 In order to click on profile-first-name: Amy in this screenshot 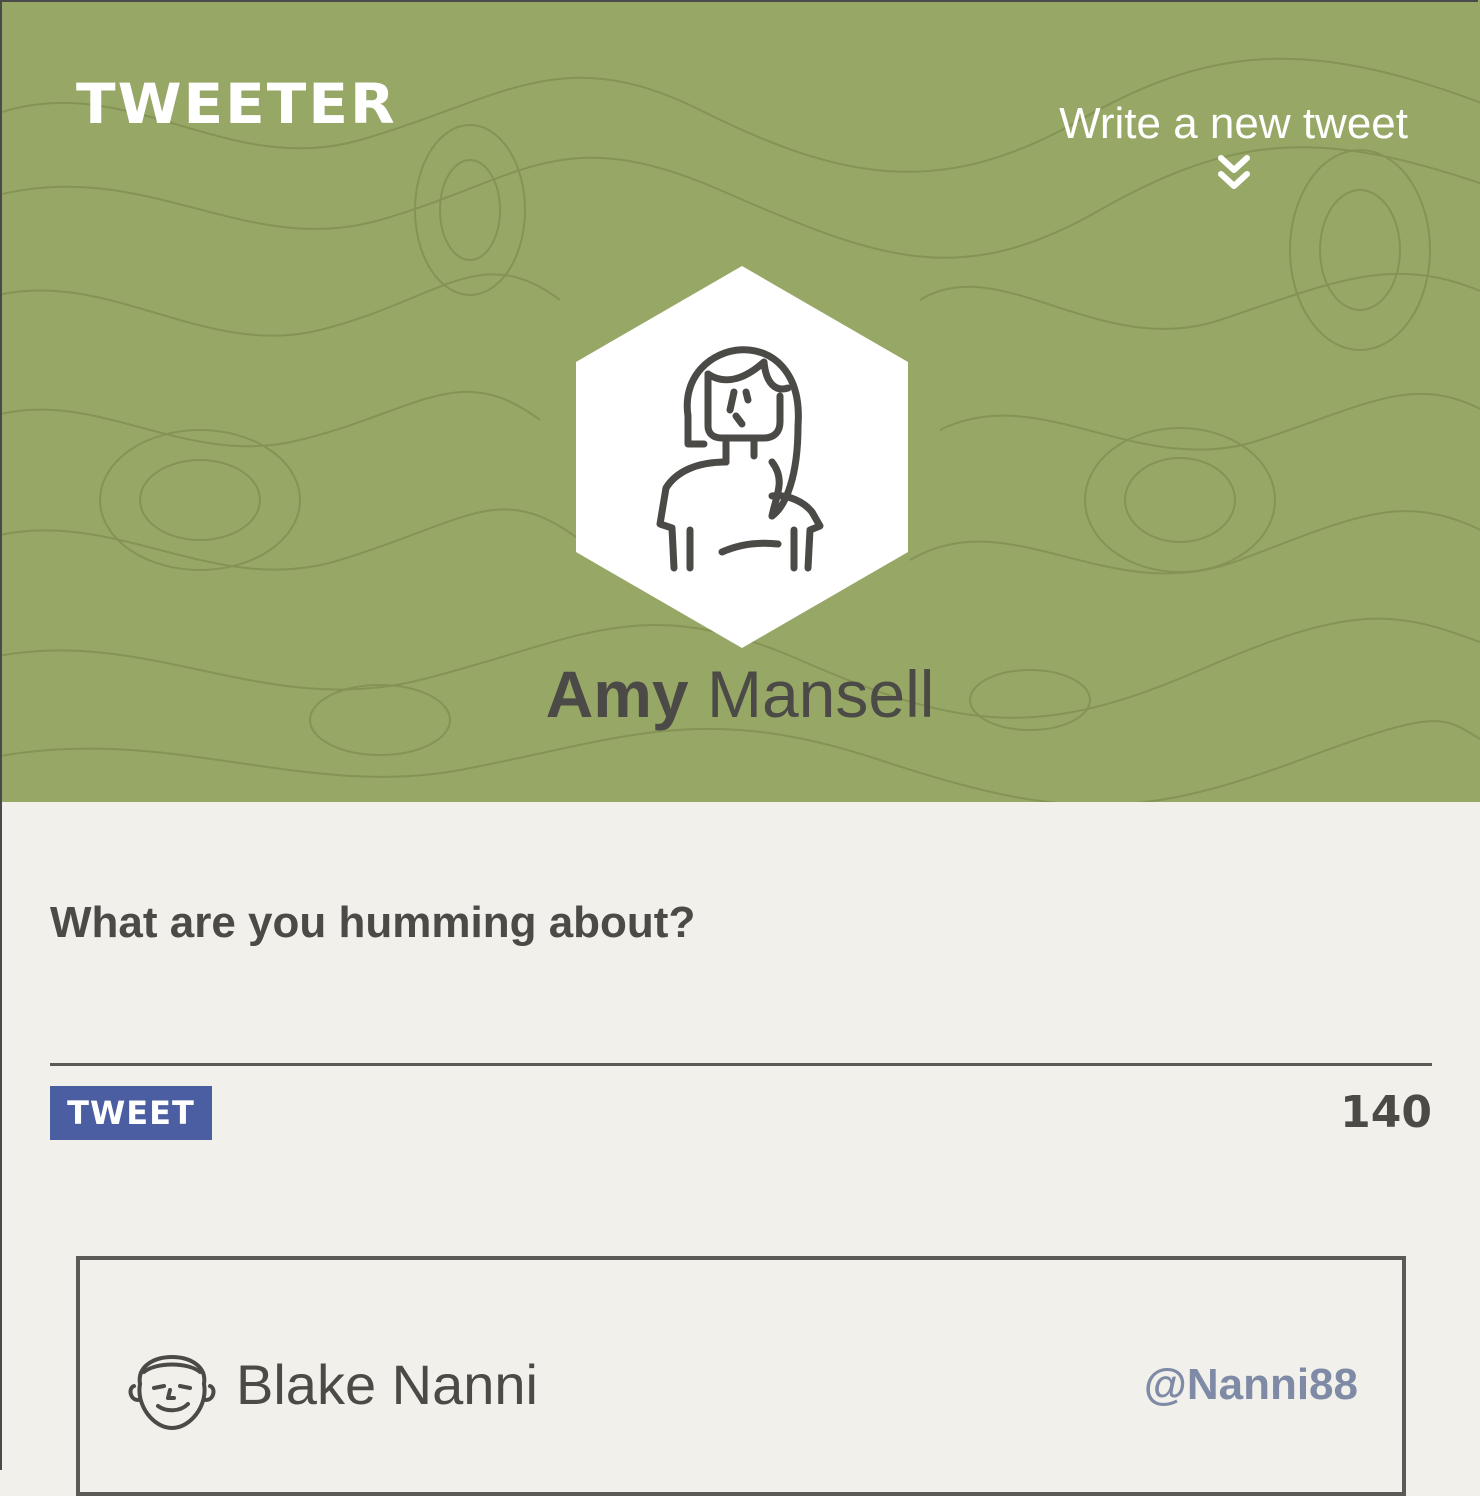, I will do `click(617, 694)`.